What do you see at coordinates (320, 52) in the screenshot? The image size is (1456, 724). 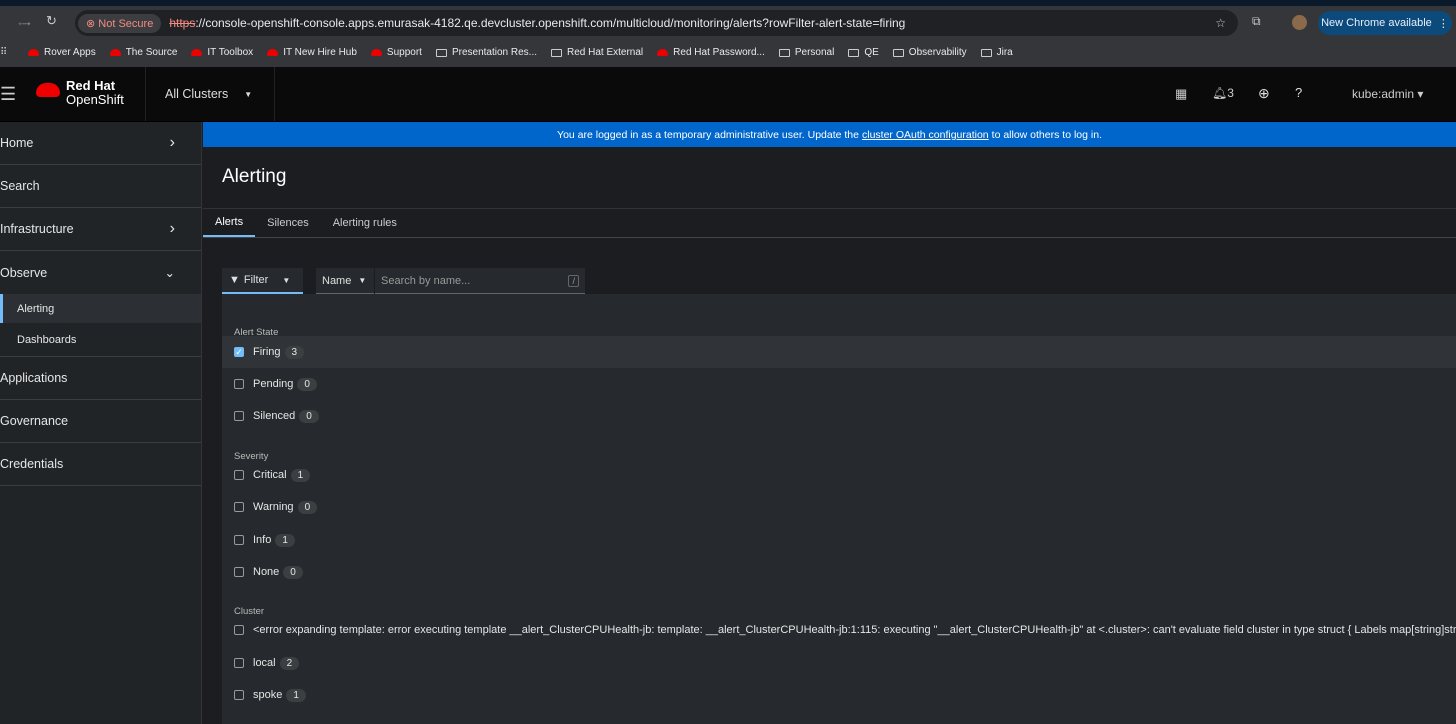 I see `bookmark-label: IT New Hire Hub` at bounding box center [320, 52].